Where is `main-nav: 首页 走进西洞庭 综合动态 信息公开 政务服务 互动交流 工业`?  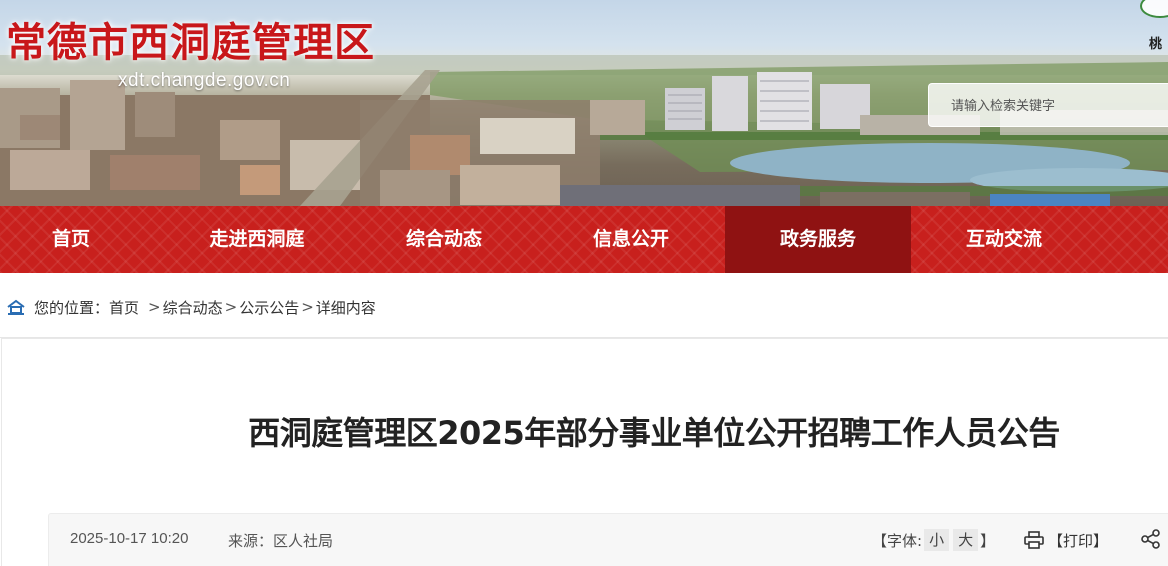
main-nav: 首页 走进西洞庭 综合动态 信息公开 政务服务 互动交流 工业 is located at coordinates (584, 239).